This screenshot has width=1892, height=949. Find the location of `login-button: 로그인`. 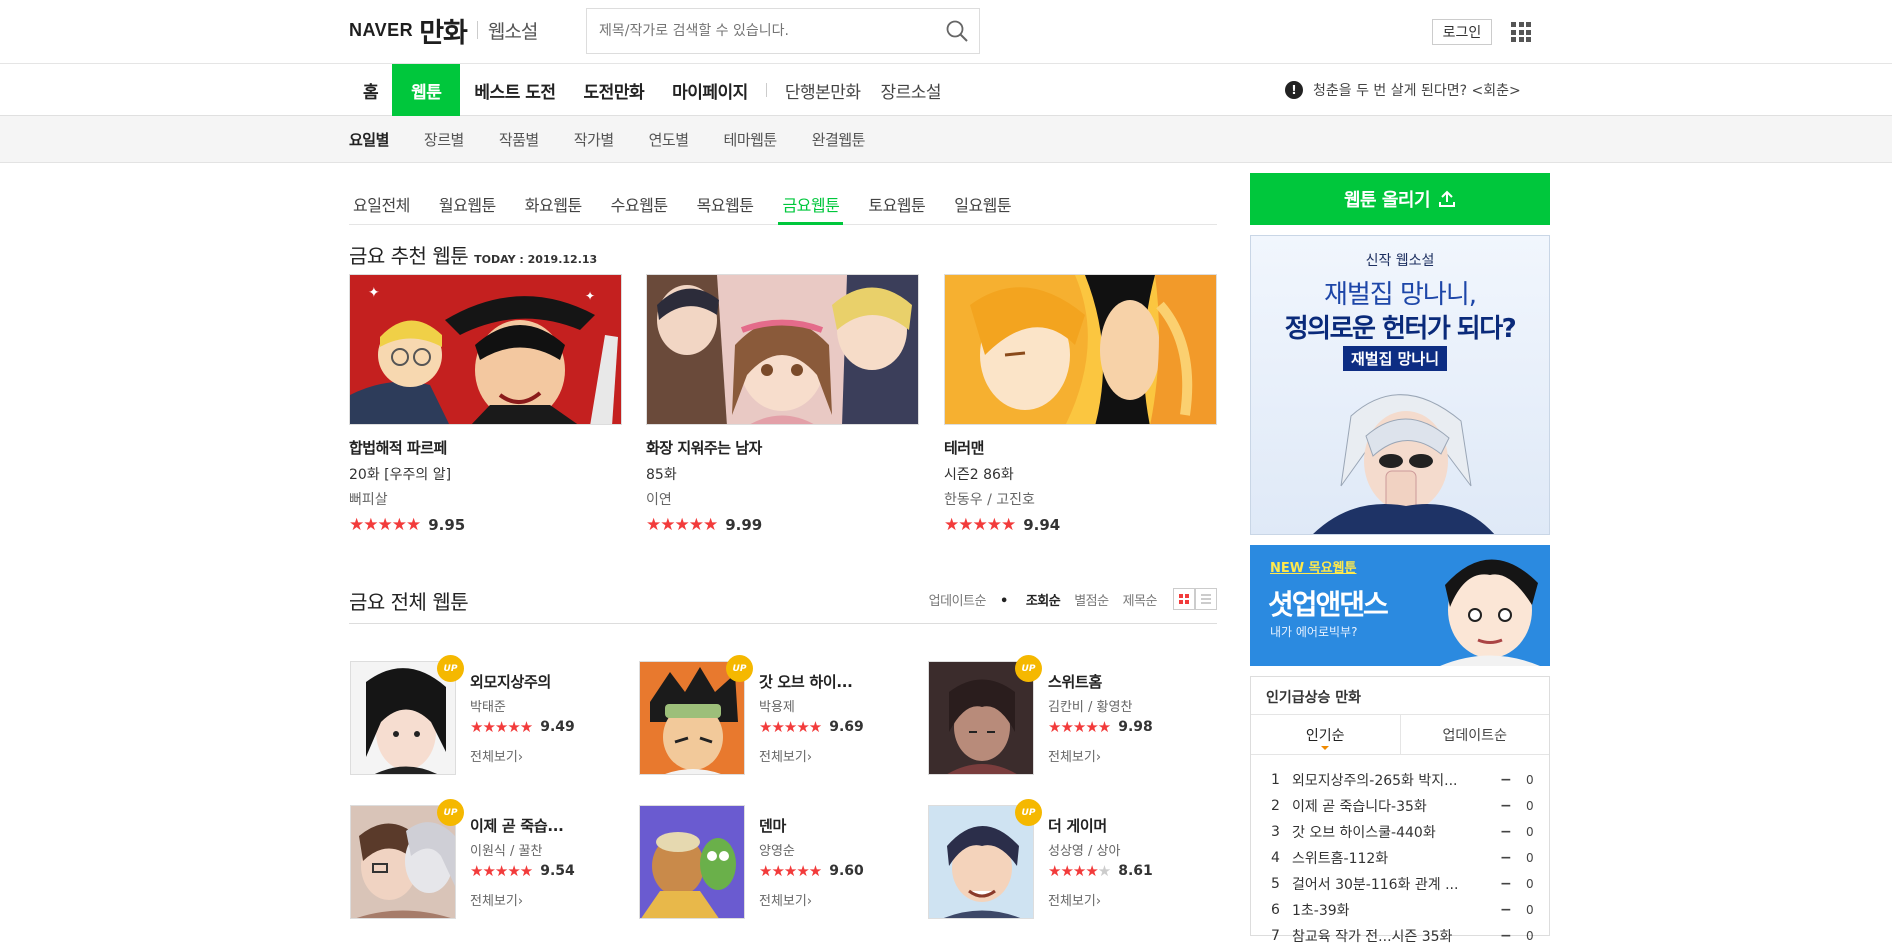

login-button: 로그인 is located at coordinates (1462, 32).